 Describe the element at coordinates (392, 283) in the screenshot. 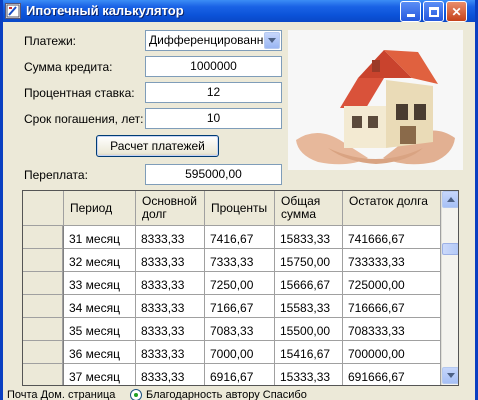

I see `table-cell-balance: 725000,00` at that location.